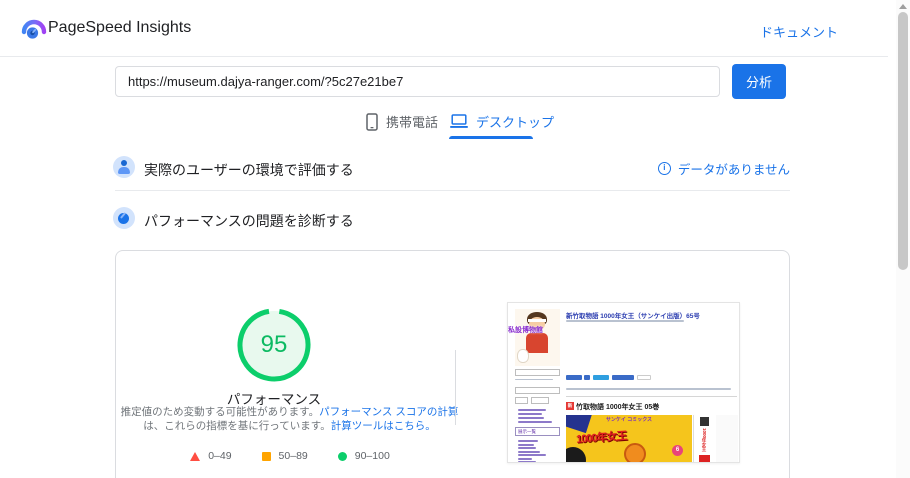  I want to click on active-tab-underline, so click(491, 137).